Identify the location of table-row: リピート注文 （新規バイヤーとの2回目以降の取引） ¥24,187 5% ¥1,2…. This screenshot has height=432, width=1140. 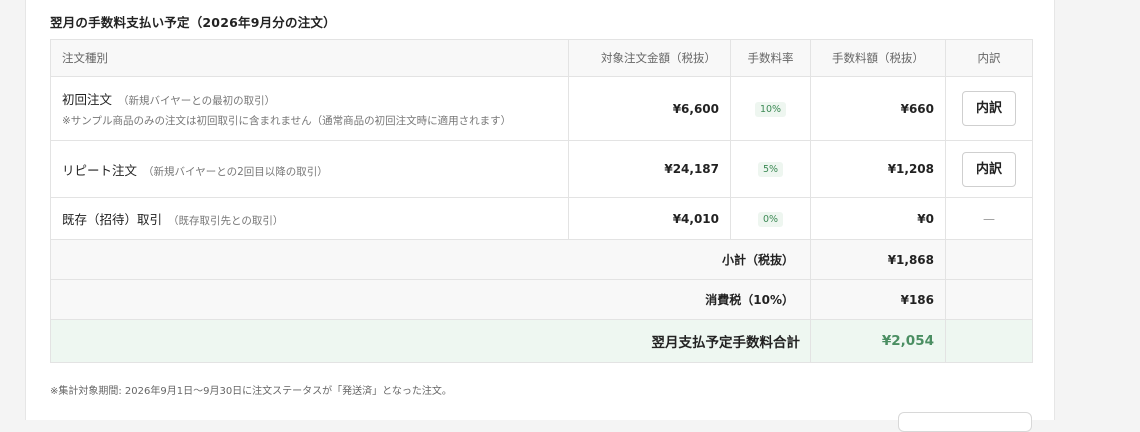
(541, 169).